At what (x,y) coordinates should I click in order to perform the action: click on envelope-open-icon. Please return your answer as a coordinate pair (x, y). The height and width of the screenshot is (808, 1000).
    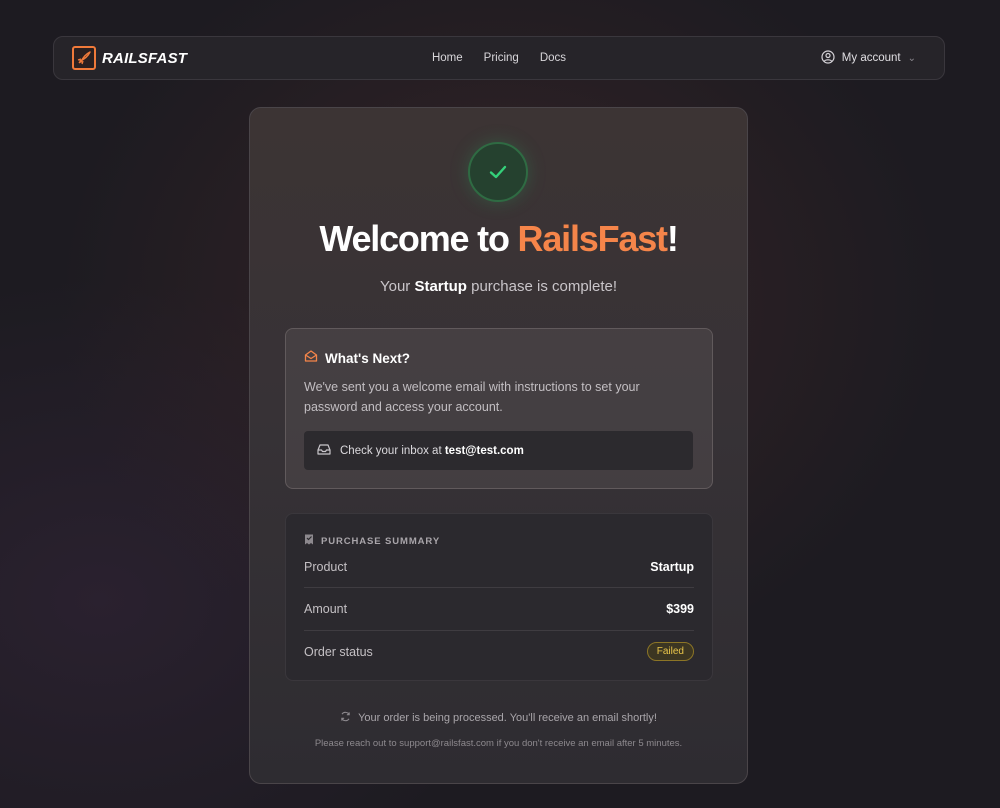
    Looking at the image, I should click on (311, 358).